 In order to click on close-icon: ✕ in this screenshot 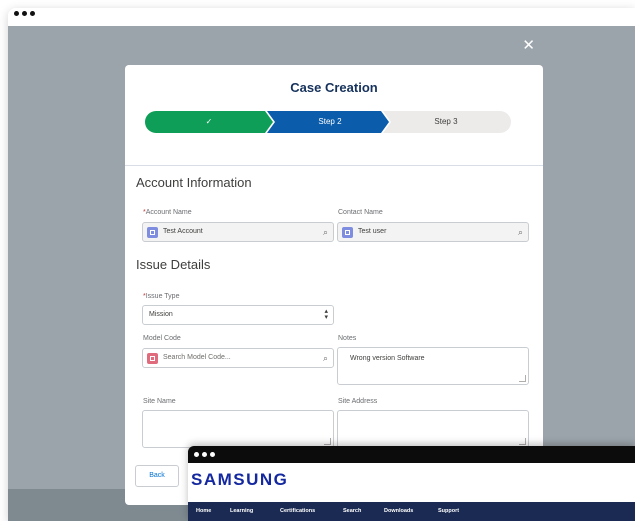, I will do `click(528, 45)`.